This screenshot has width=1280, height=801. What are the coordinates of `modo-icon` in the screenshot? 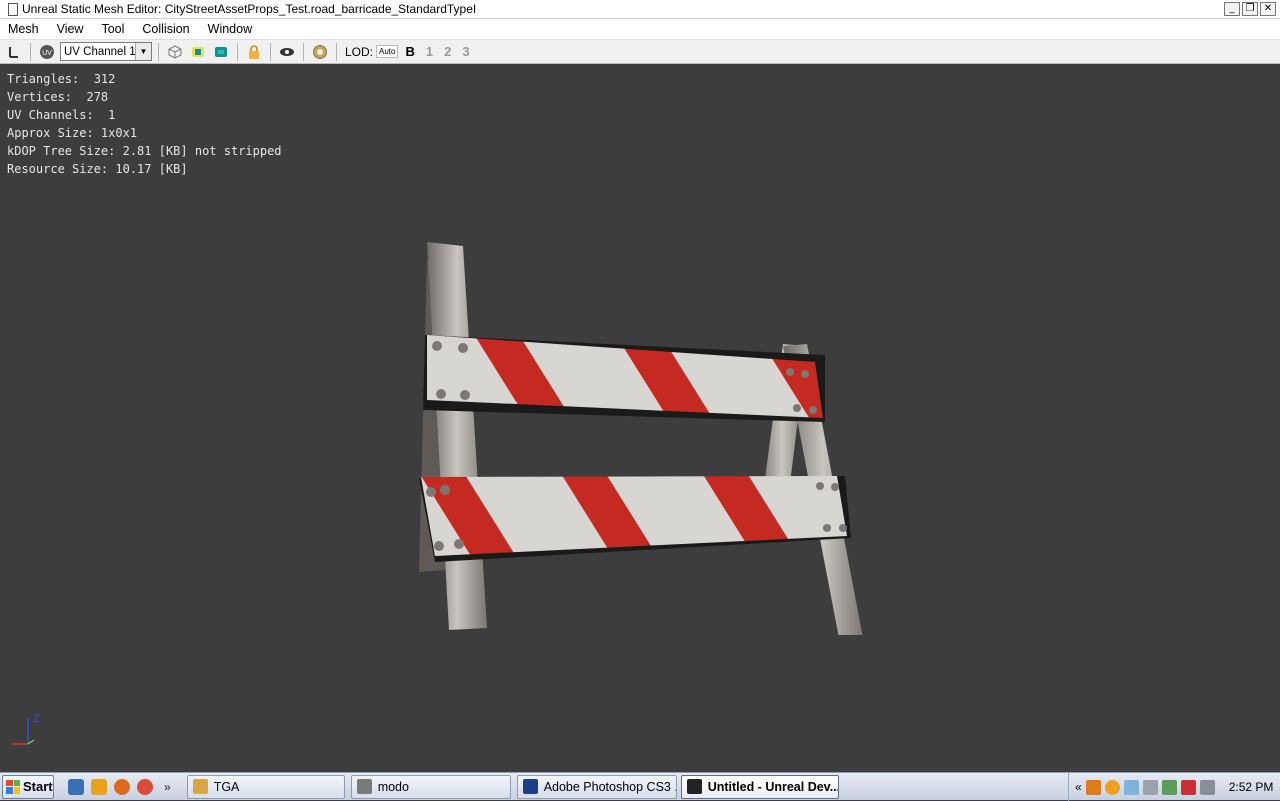 It's located at (364, 786).